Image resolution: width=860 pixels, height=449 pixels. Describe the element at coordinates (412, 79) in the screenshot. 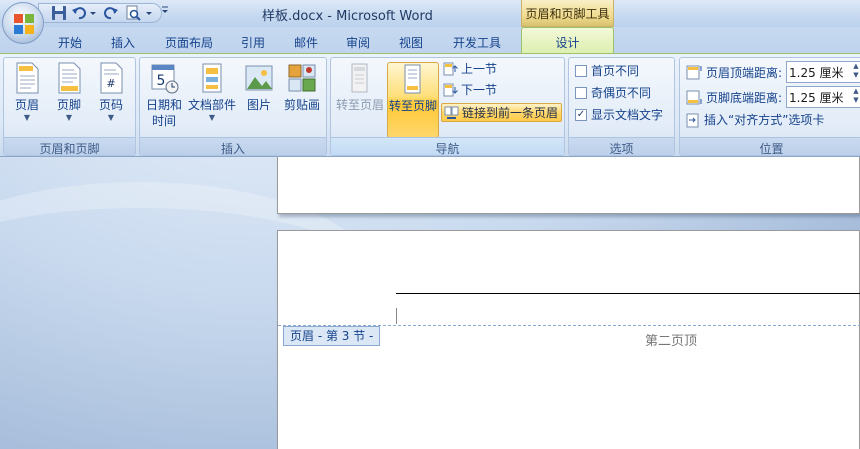

I see `go-to-footer-icon` at that location.